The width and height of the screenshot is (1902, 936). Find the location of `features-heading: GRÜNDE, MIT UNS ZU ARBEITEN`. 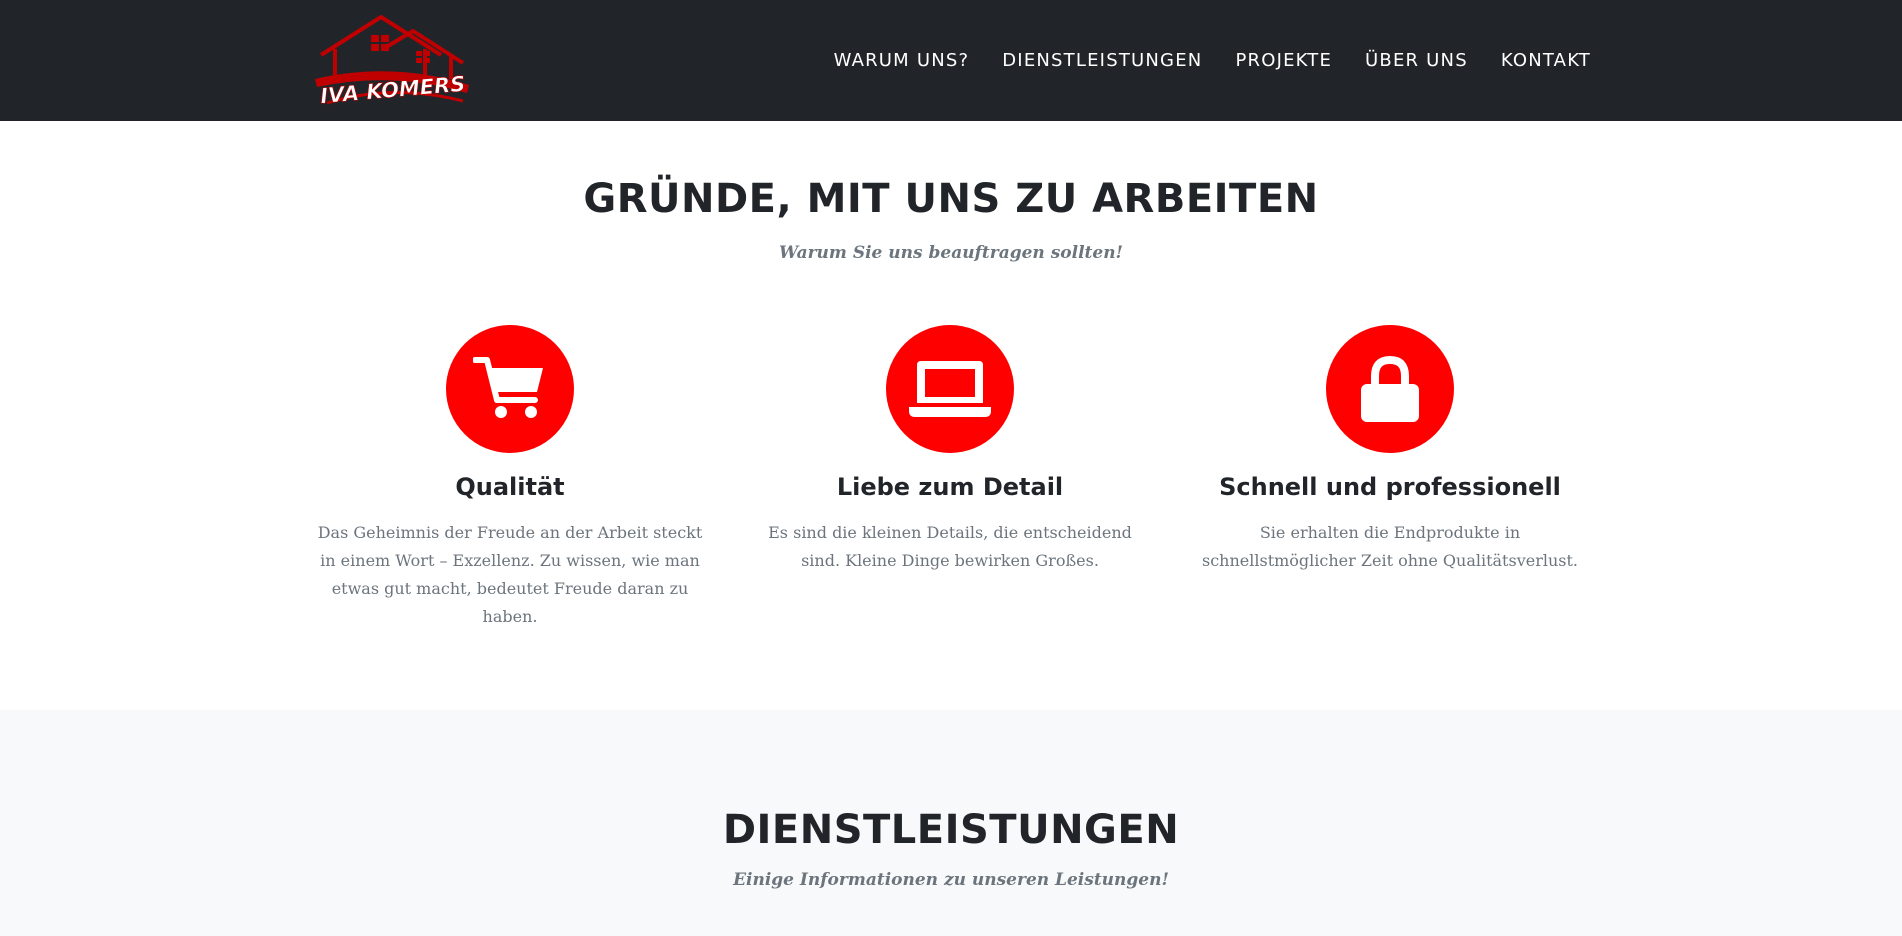

features-heading: GRÜNDE, MIT UNS ZU ARBEITEN is located at coordinates (951, 199).